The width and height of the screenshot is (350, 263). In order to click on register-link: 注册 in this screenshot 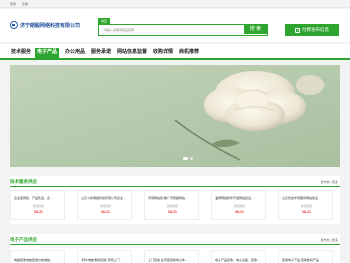, I will do `click(25, 4)`.